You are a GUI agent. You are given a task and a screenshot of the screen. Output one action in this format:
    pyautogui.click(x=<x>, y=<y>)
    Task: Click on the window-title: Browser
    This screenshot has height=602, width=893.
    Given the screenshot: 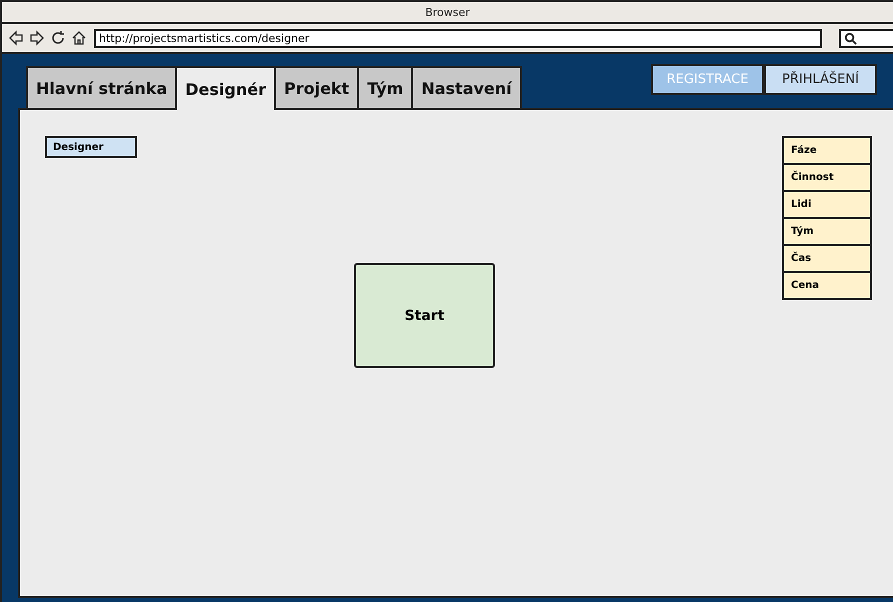 What is the action you would take?
    pyautogui.click(x=447, y=12)
    